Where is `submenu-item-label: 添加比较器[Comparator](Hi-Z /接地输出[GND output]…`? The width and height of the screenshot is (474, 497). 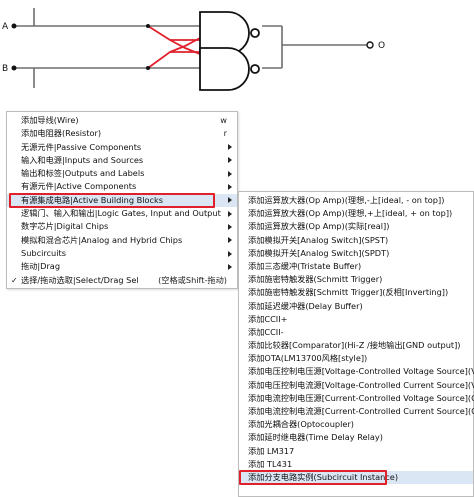 submenu-item-label: 添加比较器[Comparator](Hi-Z /接地输出[GND output]… is located at coordinates (354, 345).